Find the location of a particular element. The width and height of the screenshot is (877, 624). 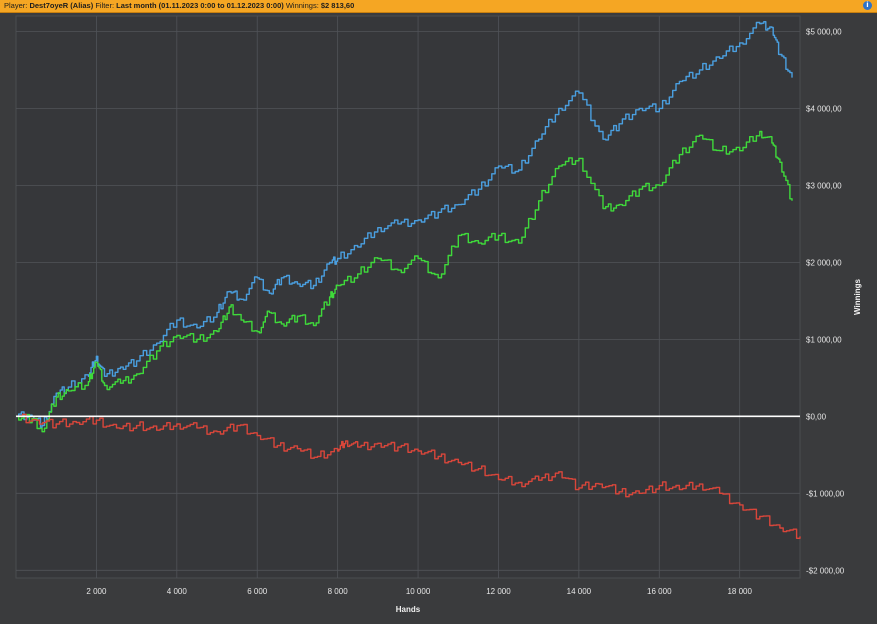

filter-label: Filter: is located at coordinates (105, 5).